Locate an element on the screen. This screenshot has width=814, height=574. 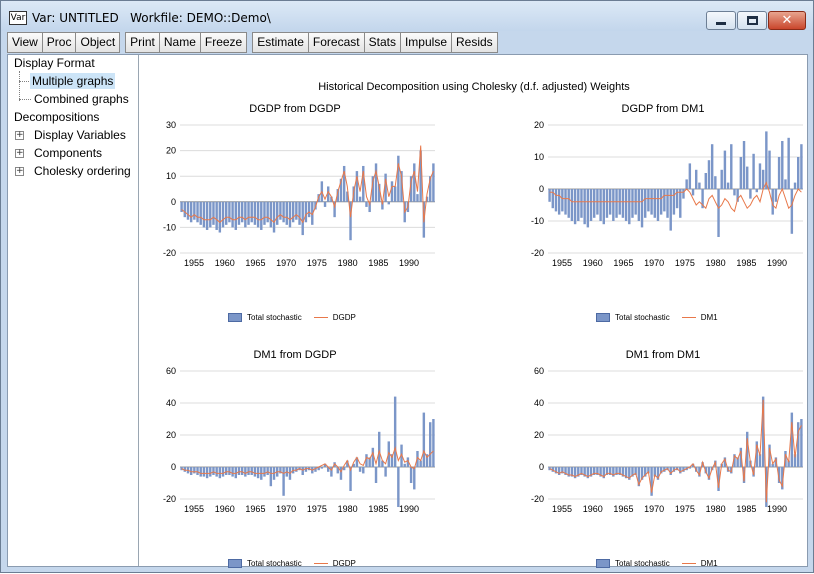
x-tick-label: 1990 is located at coordinates (409, 263).